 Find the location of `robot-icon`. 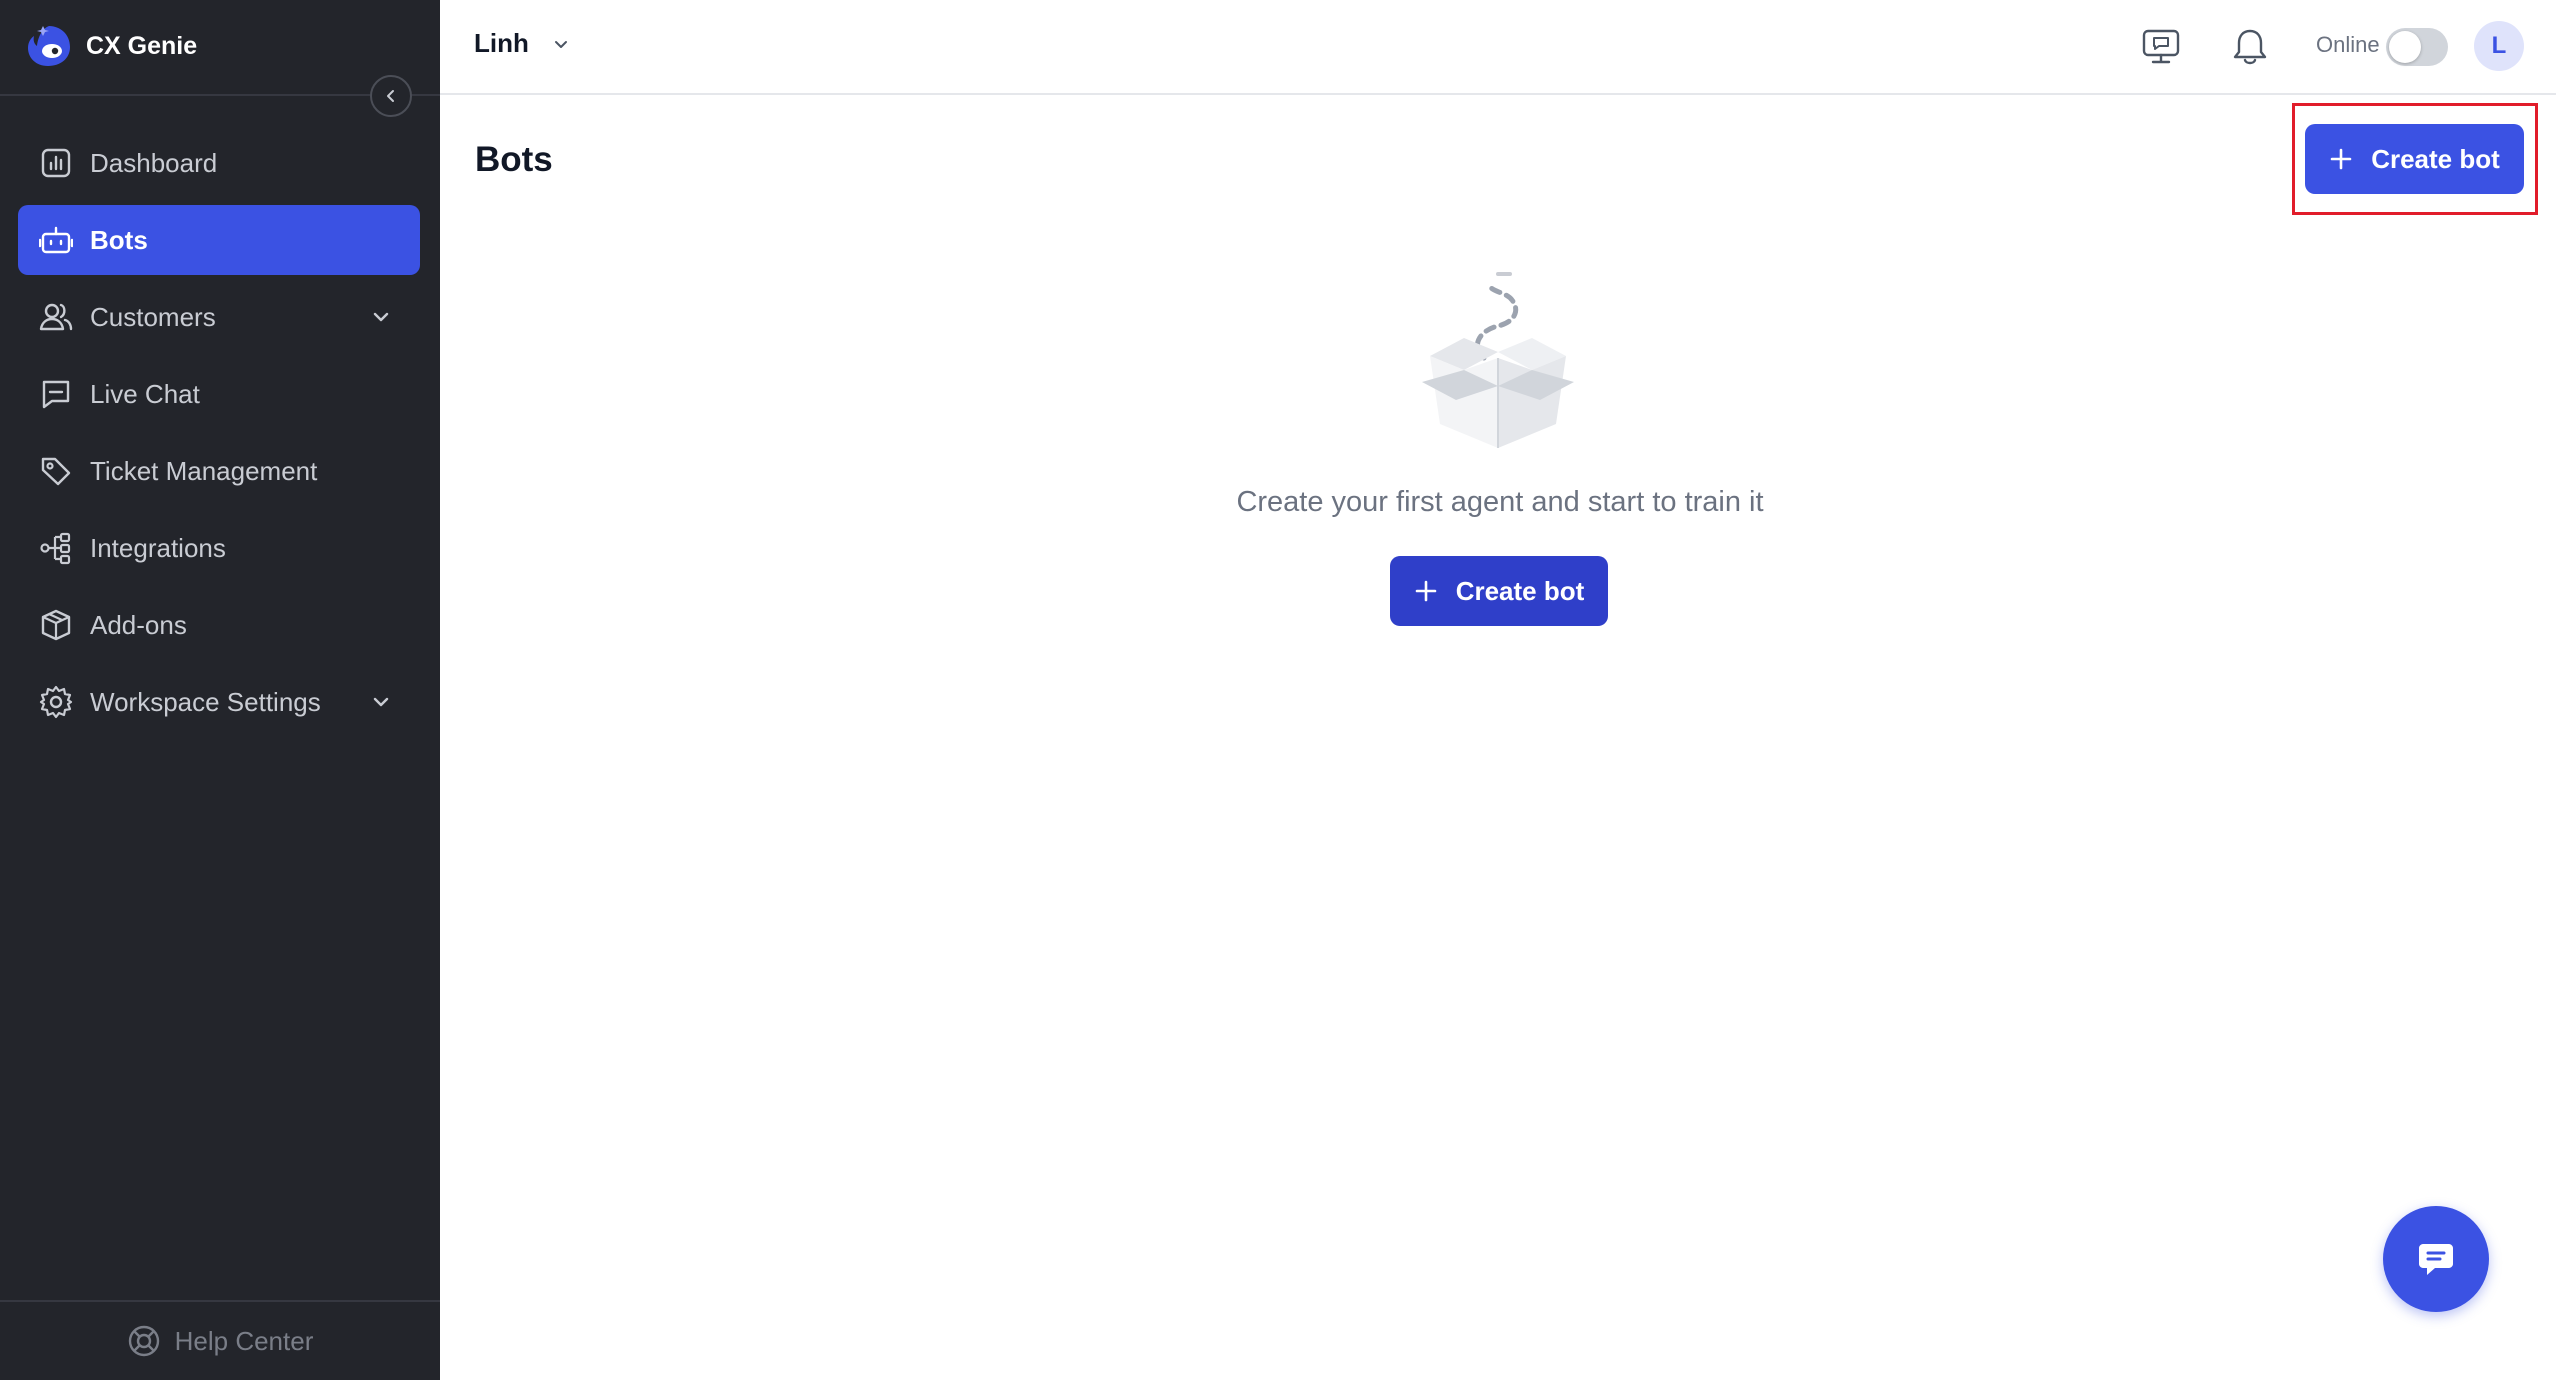

robot-icon is located at coordinates (56, 240).